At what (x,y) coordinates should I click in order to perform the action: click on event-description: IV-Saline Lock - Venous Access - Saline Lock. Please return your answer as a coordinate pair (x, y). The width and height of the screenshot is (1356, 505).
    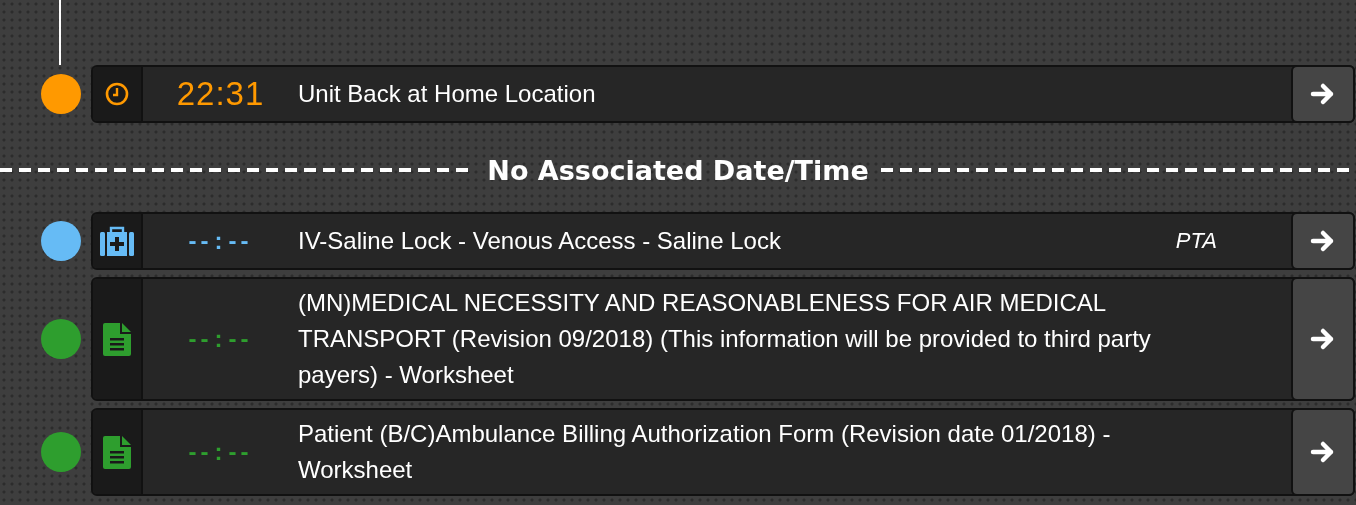
    Looking at the image, I should click on (540, 241).